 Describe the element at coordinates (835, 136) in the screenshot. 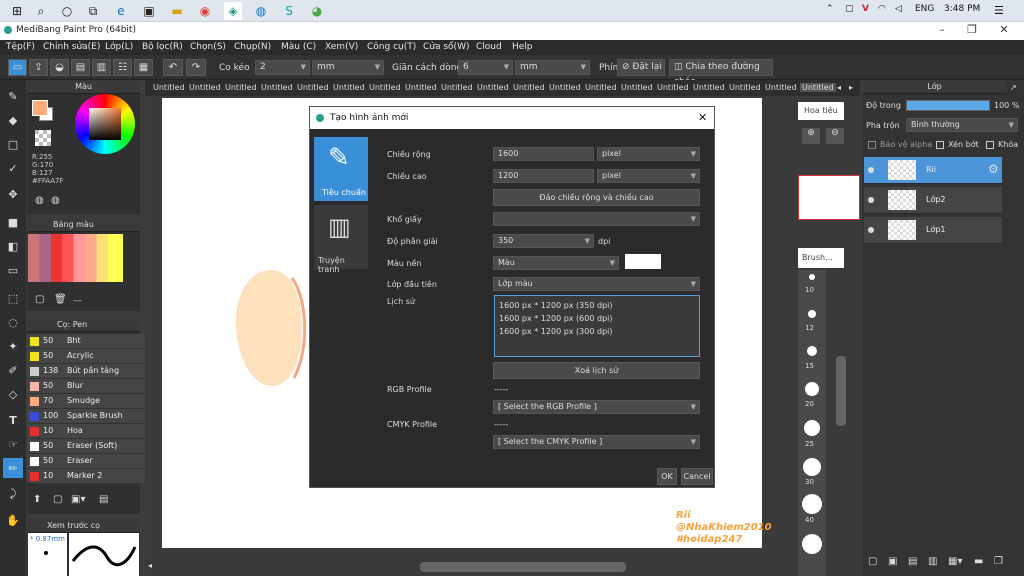

I see `zoom-out-icon: ⊖` at that location.